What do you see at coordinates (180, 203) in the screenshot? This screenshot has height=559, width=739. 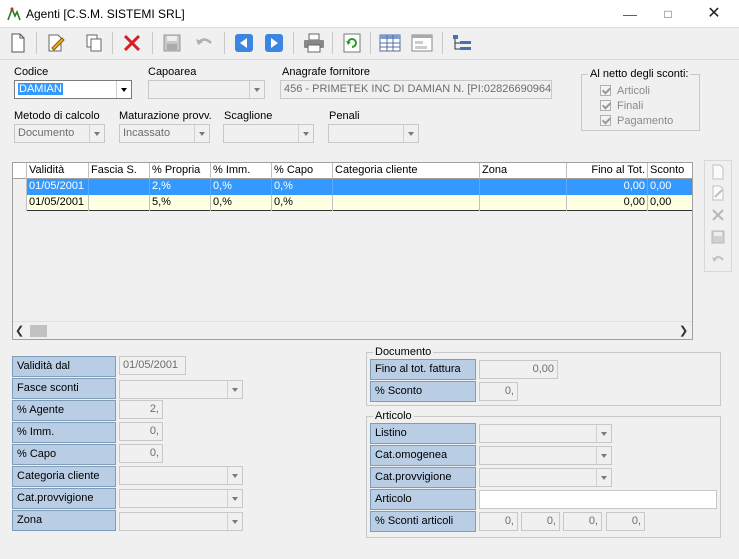 I see `cell-propria: 5,%` at bounding box center [180, 203].